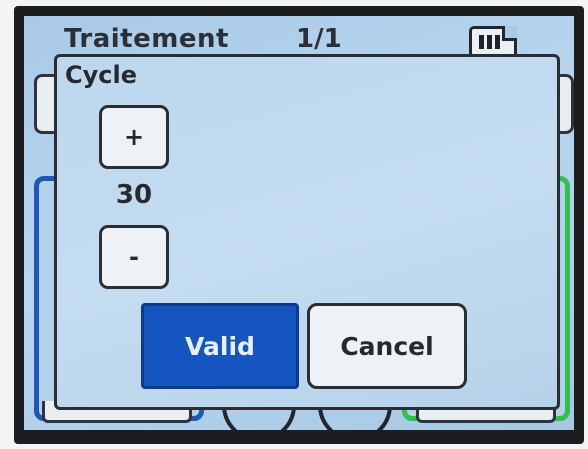  I want to click on cancel-button: Cancel, so click(387, 346).